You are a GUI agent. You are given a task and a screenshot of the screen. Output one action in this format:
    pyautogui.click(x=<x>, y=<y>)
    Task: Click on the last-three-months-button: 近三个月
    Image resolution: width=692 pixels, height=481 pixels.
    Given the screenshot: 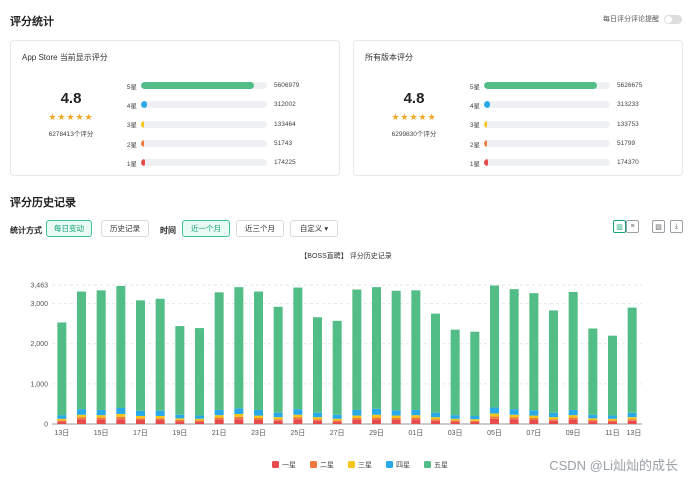 What is the action you would take?
    pyautogui.click(x=260, y=228)
    